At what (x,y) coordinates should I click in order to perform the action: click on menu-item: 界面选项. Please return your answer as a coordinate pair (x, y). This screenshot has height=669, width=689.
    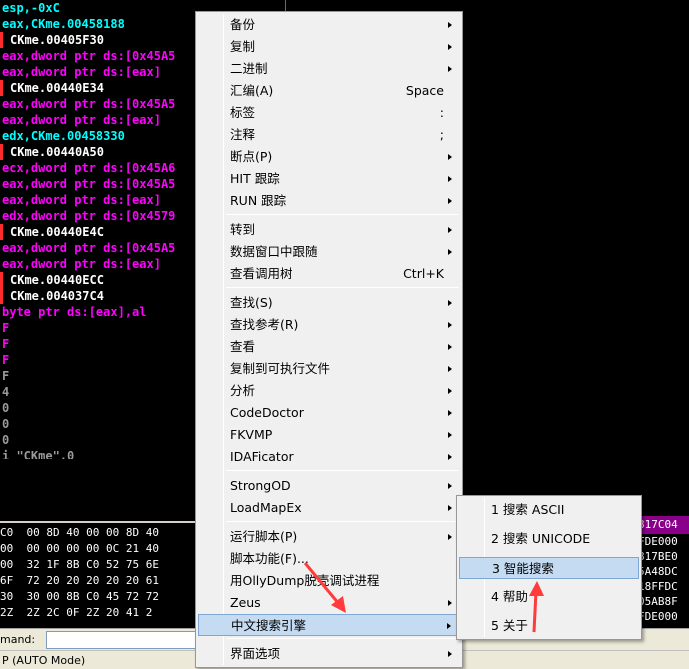
    Looking at the image, I should click on (329, 654).